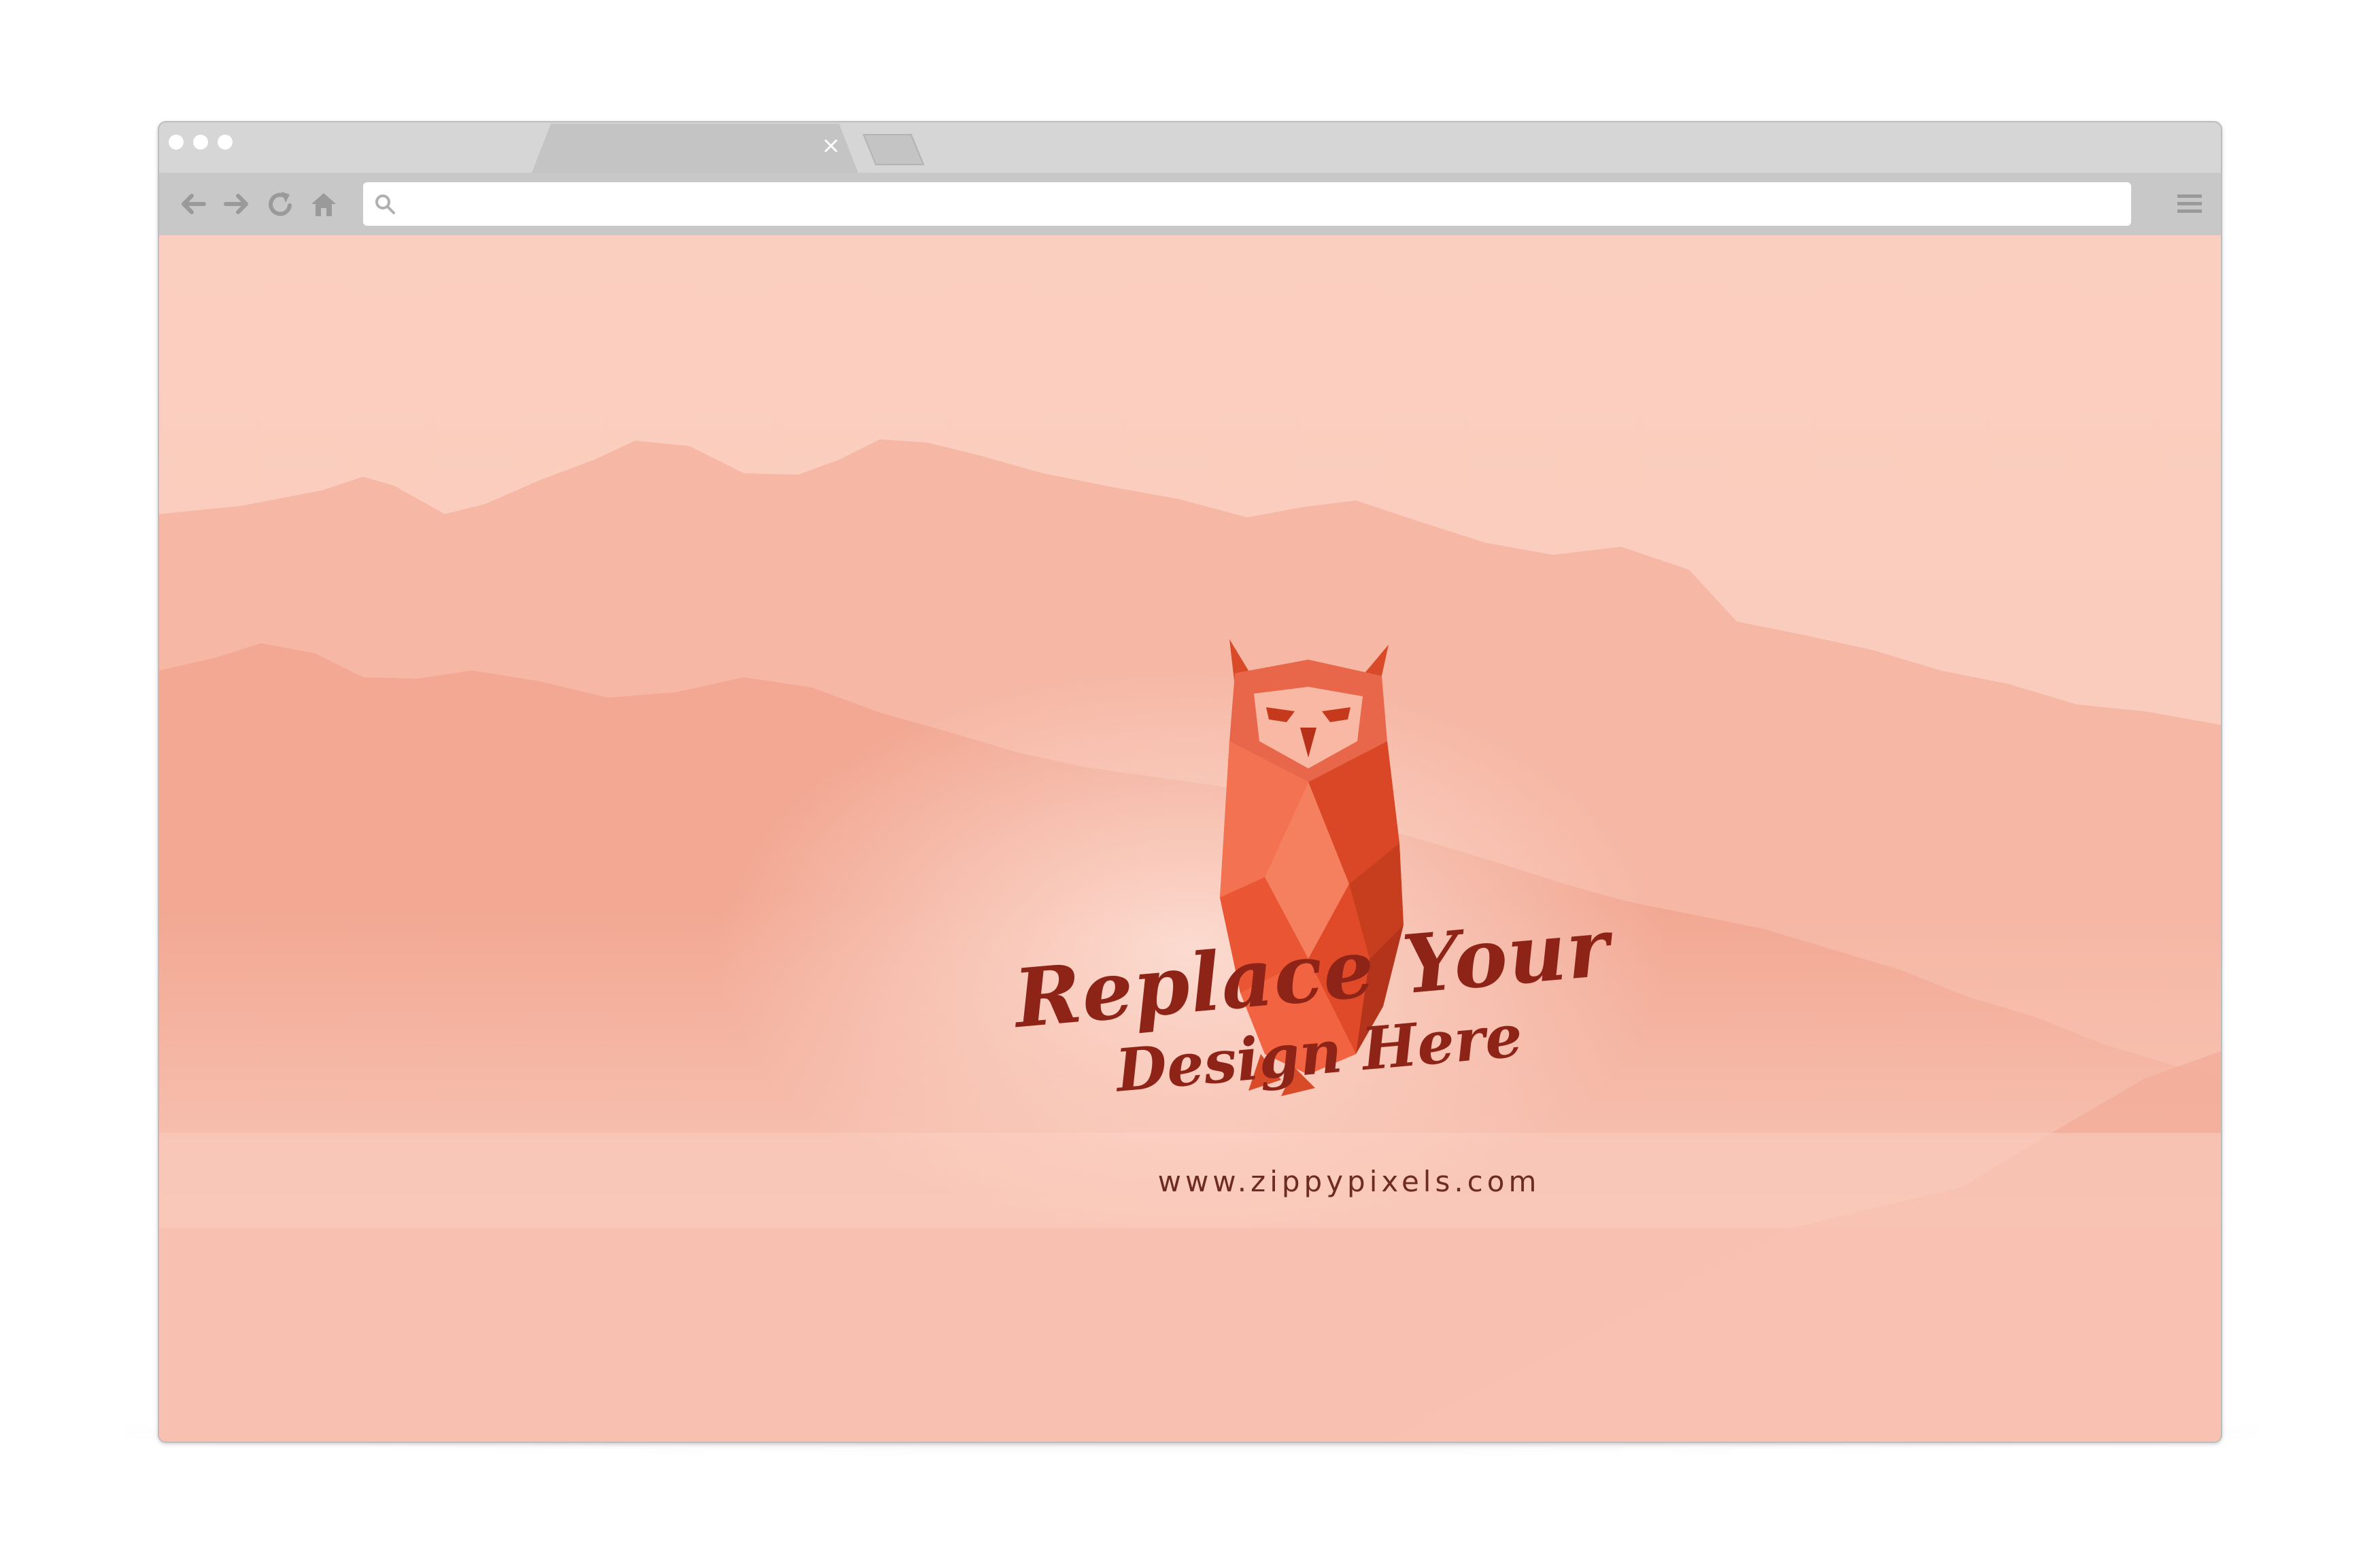 Image resolution: width=2380 pixels, height=1564 pixels. What do you see at coordinates (894, 150) in the screenshot?
I see `new-tab-button` at bounding box center [894, 150].